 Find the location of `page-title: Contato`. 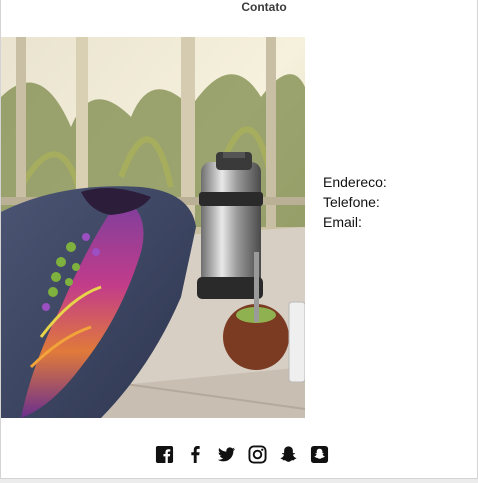

page-title: Contato is located at coordinates (264, 7).